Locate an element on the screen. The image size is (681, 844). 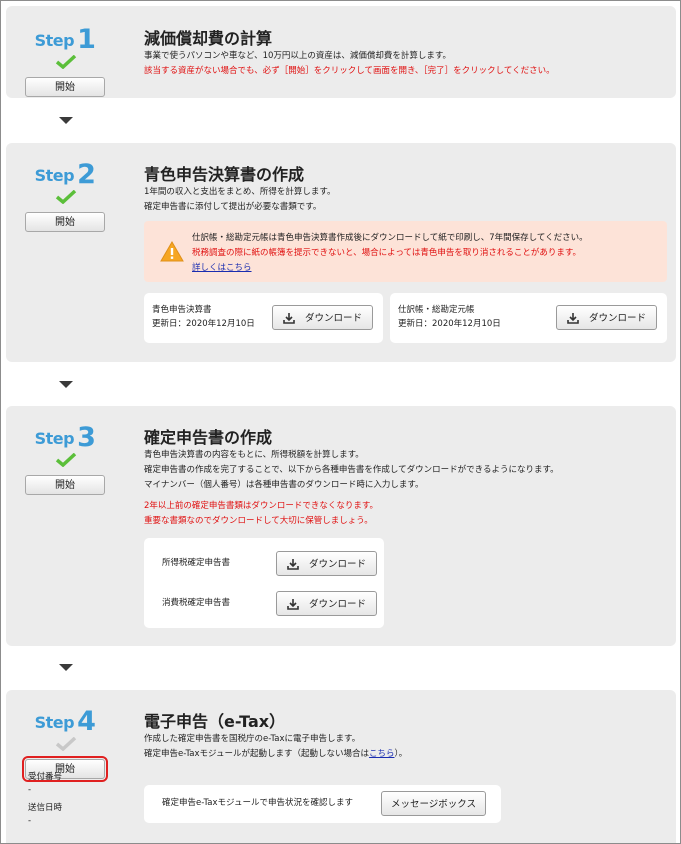
step-1-start-button: 開始 is located at coordinates (65, 87).